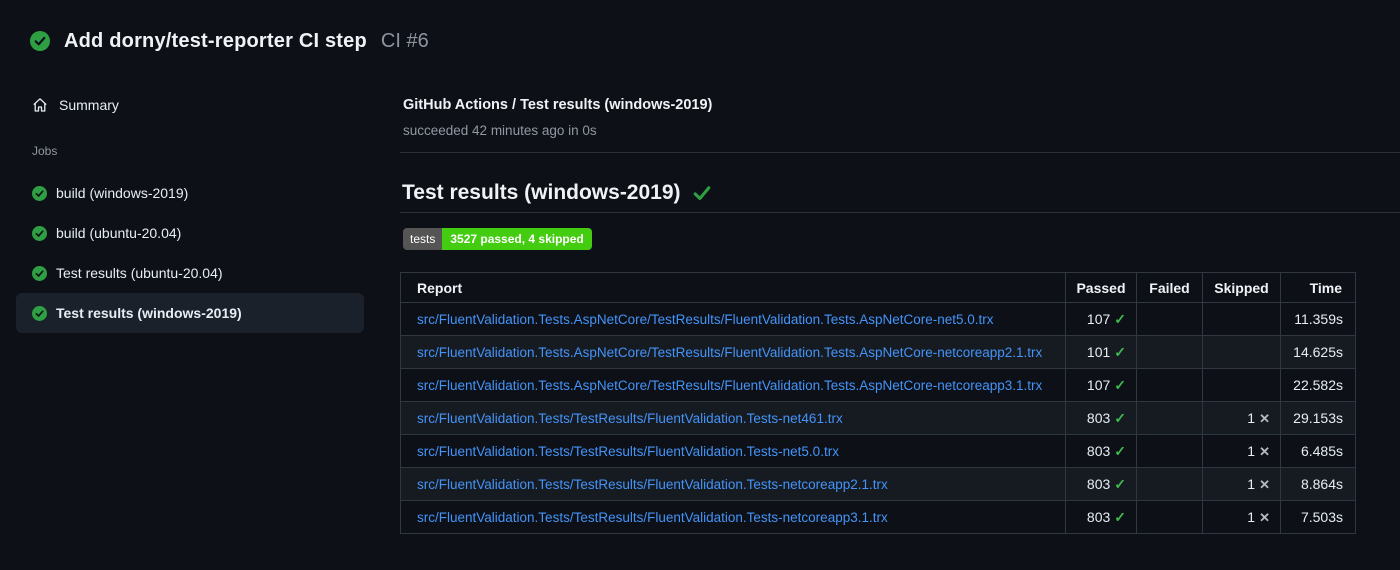  Describe the element at coordinates (45, 151) in the screenshot. I see `jobs-section-label: Jobs` at that location.